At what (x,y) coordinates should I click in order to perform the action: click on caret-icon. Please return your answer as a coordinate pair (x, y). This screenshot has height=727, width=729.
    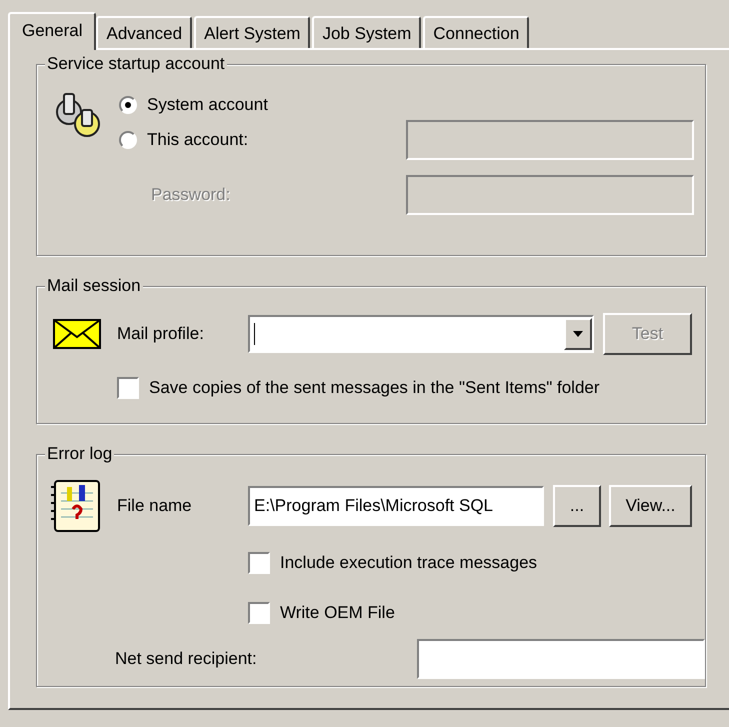
    Looking at the image, I should click on (578, 334).